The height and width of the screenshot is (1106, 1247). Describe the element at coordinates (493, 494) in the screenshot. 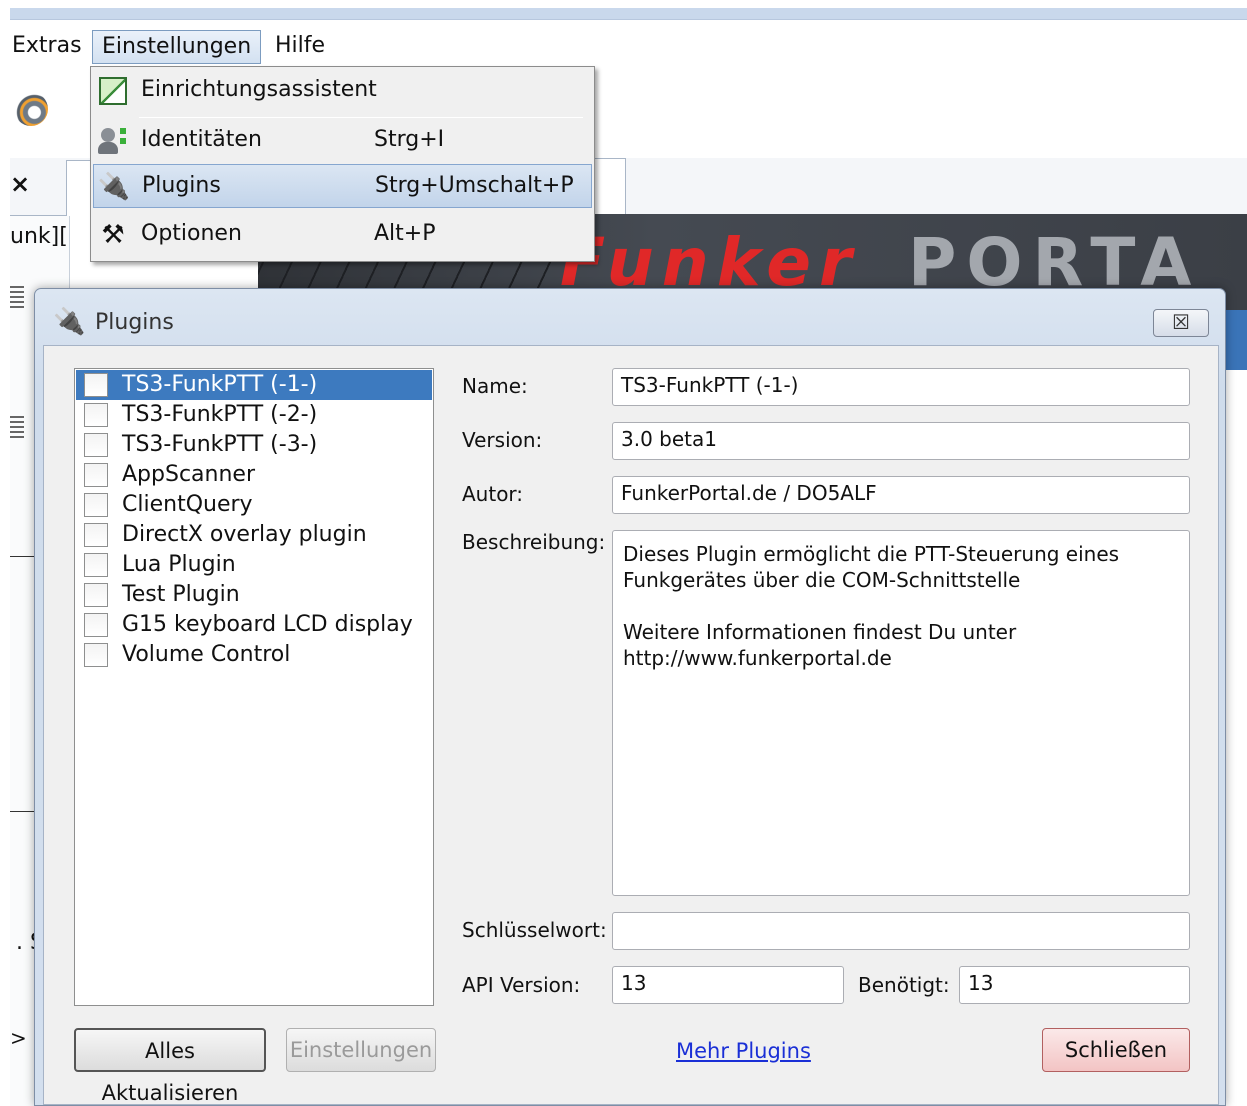

I see `author-label: Autor:` at that location.